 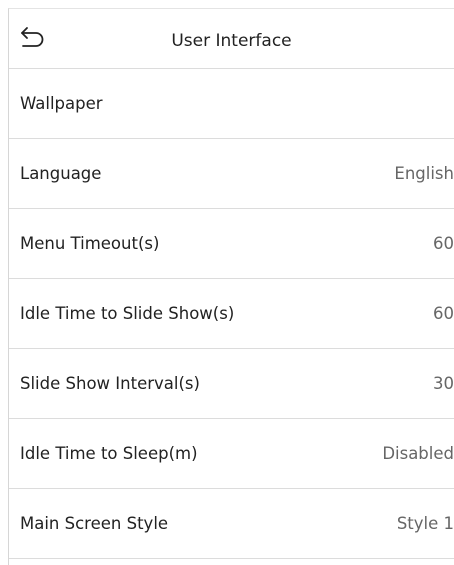 I want to click on settings-item-label: Wallpaper, so click(x=61, y=103).